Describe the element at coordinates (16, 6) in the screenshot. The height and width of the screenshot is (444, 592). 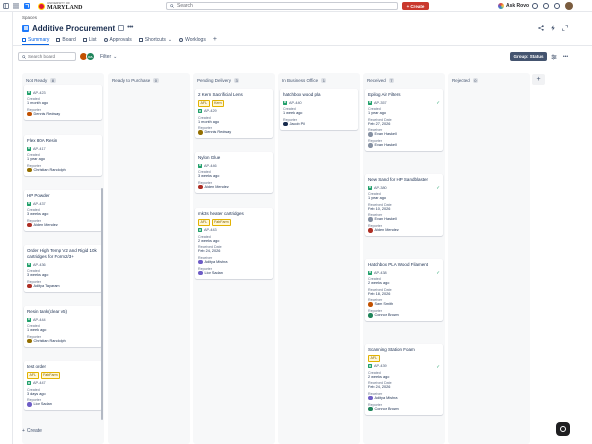
I see `app-switcher-icon` at that location.